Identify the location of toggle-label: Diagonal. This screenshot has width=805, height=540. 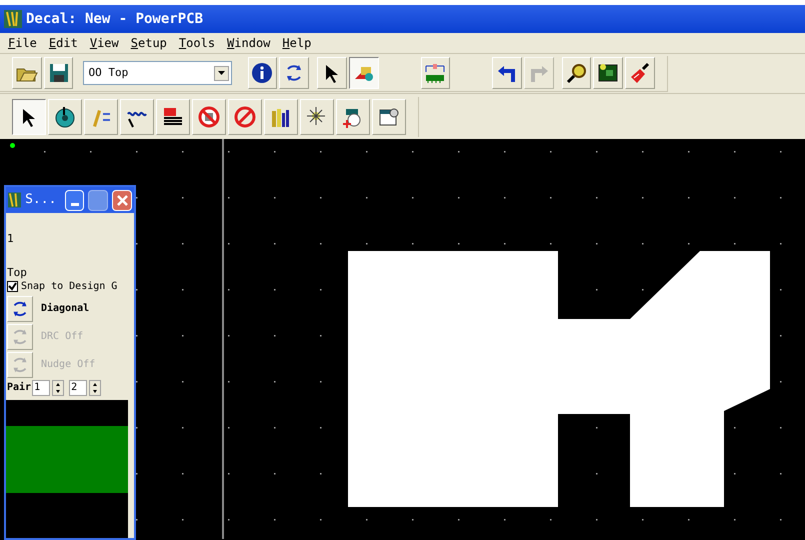
(65, 309).